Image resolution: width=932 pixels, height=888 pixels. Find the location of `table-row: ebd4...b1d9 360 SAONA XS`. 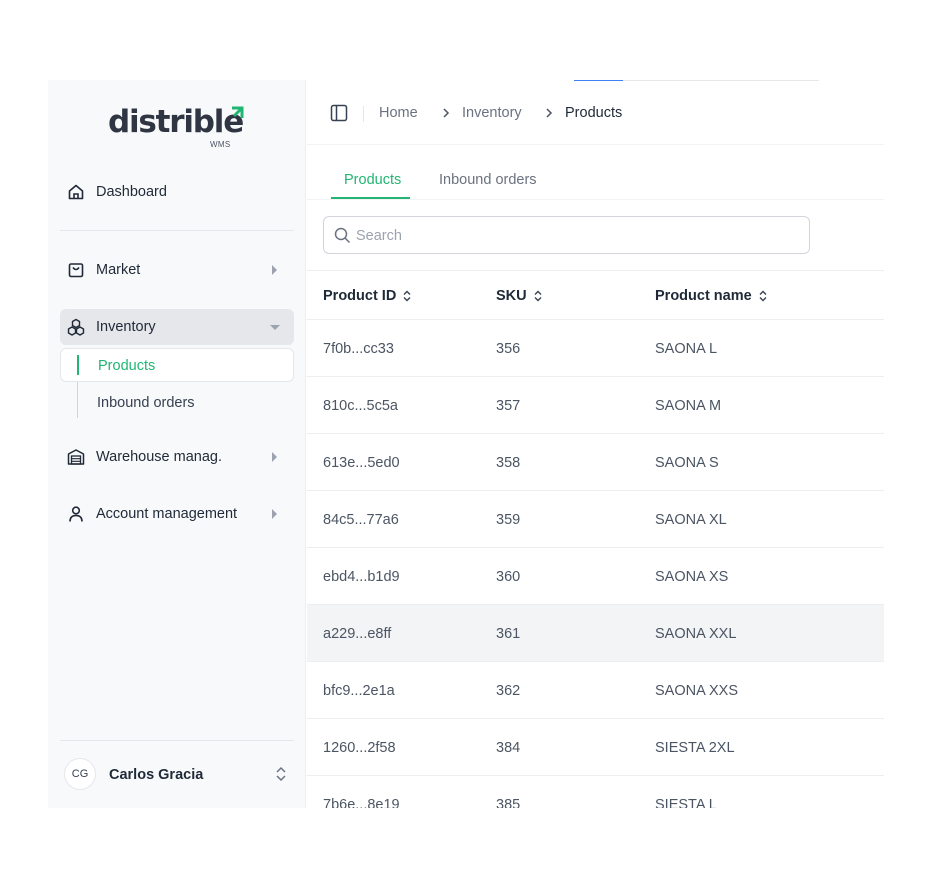

table-row: ebd4...b1d9 360 SAONA XS is located at coordinates (595, 576).